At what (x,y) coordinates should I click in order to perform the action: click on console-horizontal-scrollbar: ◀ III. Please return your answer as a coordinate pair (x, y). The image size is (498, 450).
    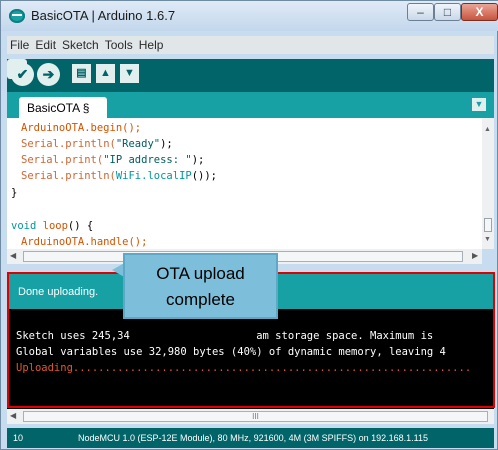
    Looking at the image, I should click on (250, 416).